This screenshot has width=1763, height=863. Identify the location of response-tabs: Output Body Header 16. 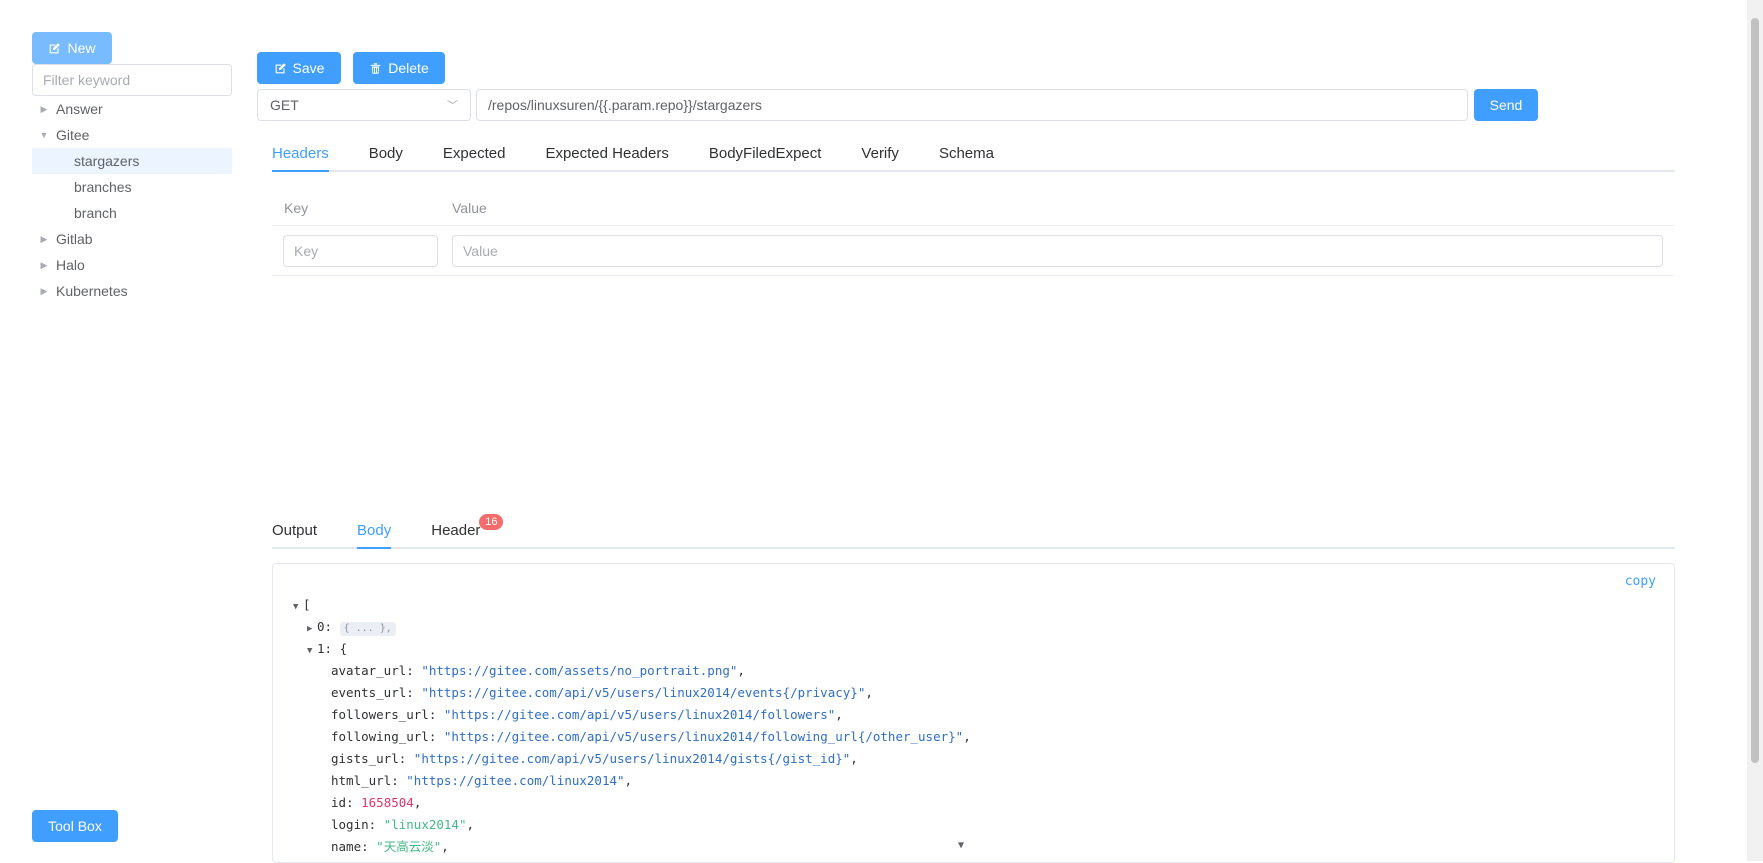
(973, 531).